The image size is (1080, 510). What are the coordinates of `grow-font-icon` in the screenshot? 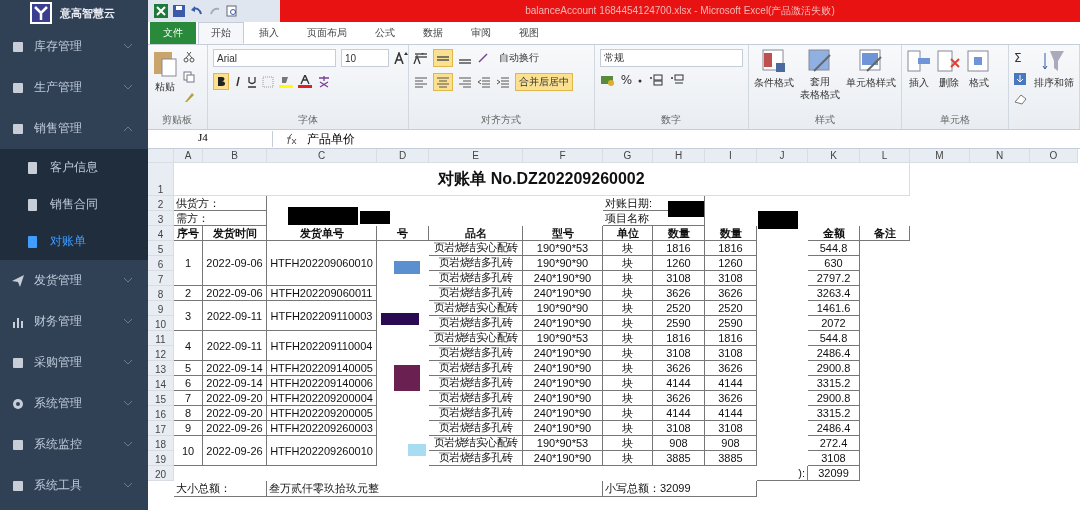 It's located at (400, 58).